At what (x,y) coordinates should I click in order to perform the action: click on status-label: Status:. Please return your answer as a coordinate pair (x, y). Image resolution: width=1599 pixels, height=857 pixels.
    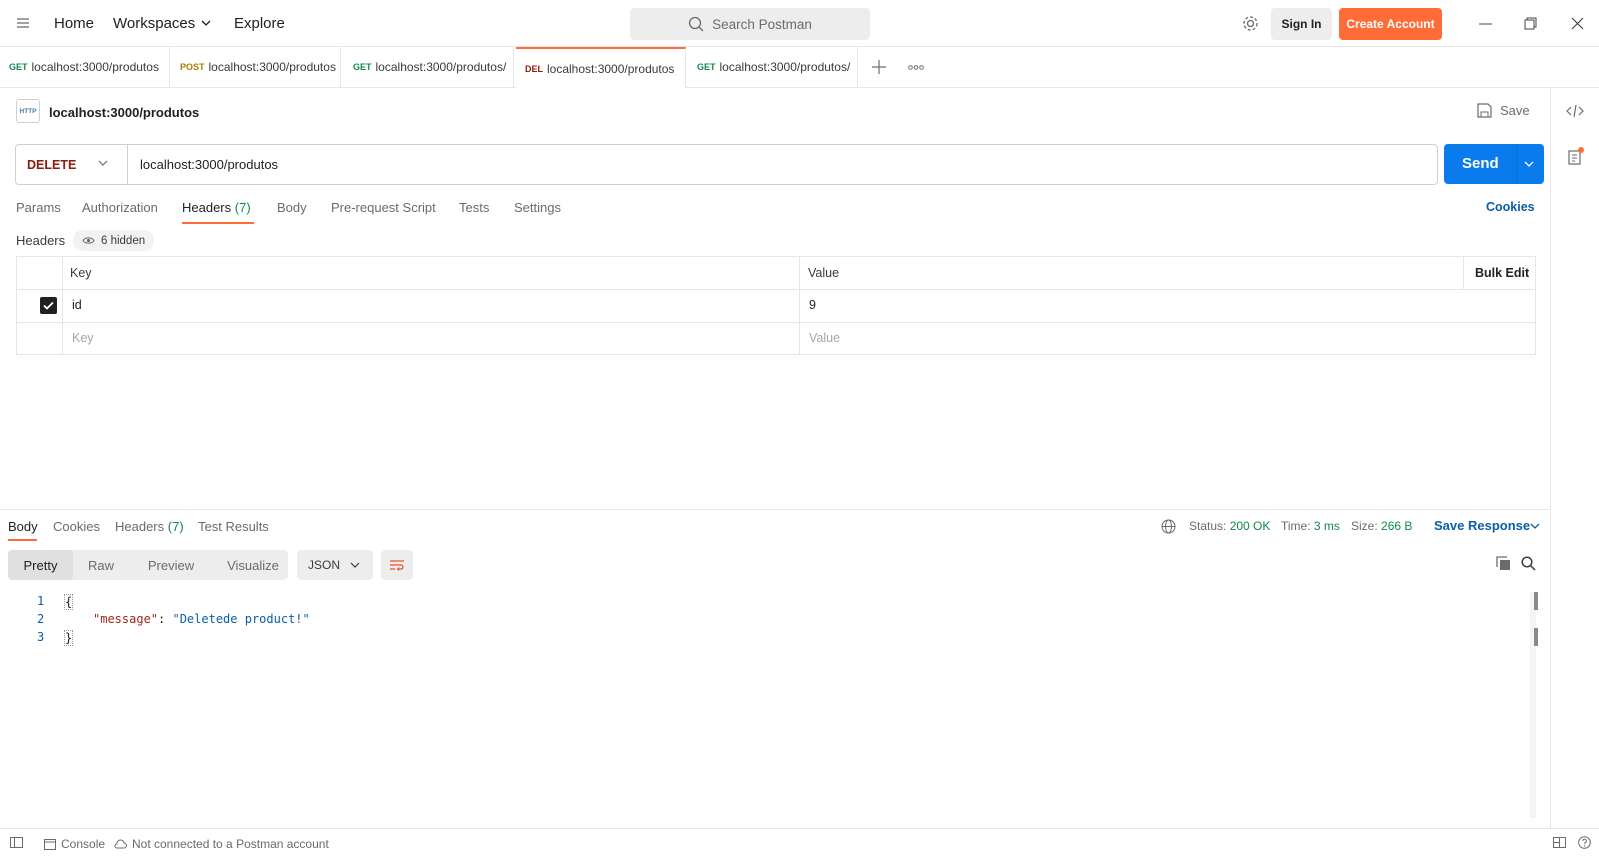
    Looking at the image, I should click on (1208, 526).